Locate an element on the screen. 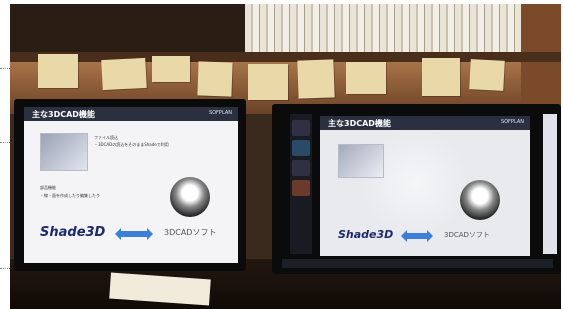  slide-text: ・線・面を作成したり編集したり is located at coordinates (70, 195).